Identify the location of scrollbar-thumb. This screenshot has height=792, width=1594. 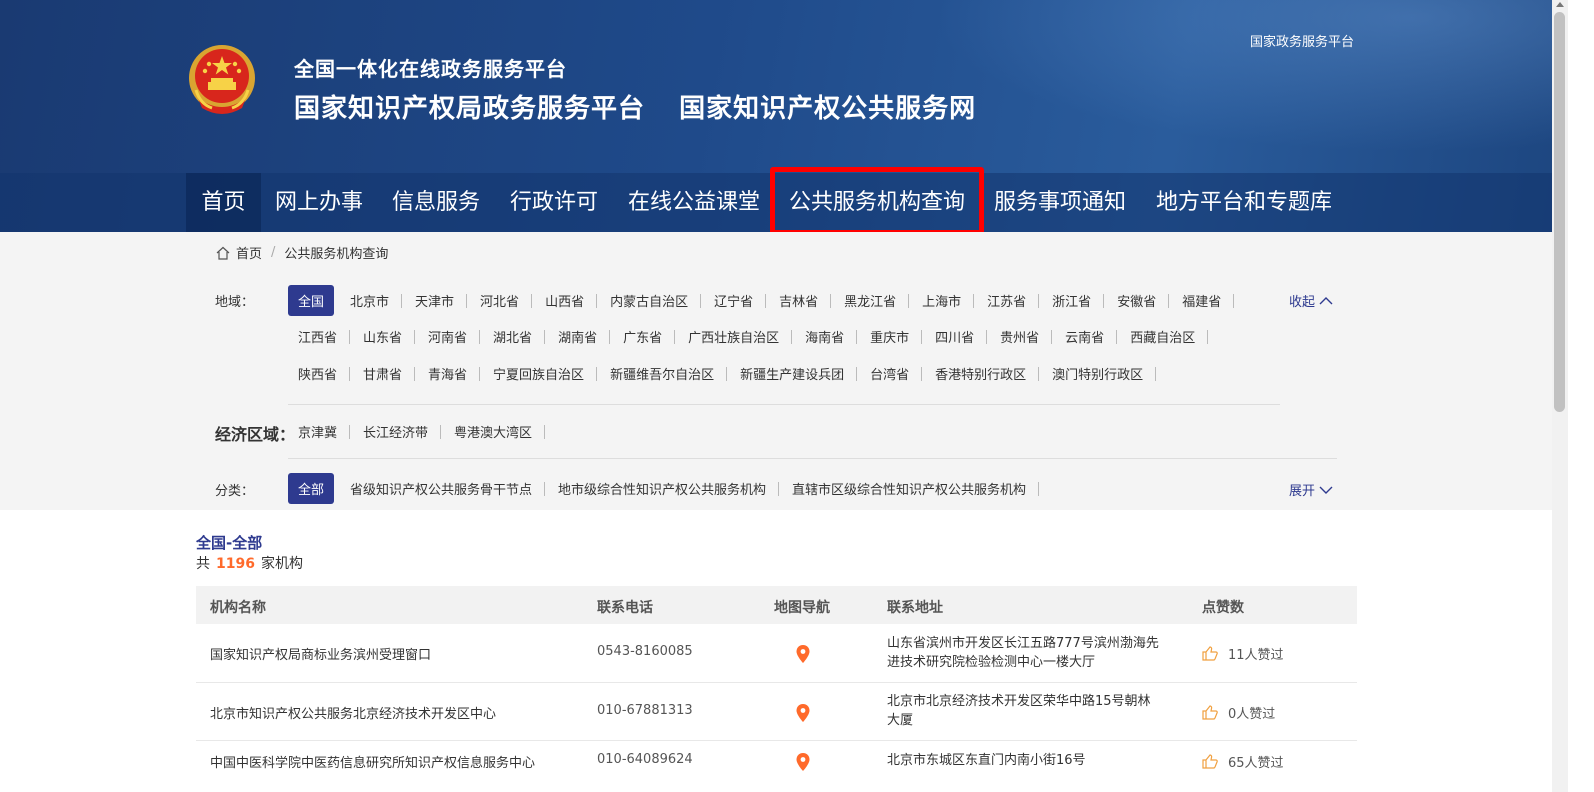
(1559, 212).